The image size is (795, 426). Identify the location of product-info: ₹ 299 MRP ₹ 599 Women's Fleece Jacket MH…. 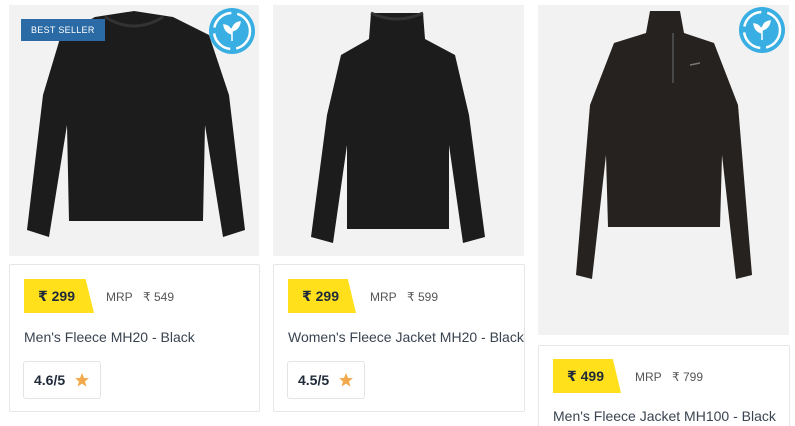
(399, 338).